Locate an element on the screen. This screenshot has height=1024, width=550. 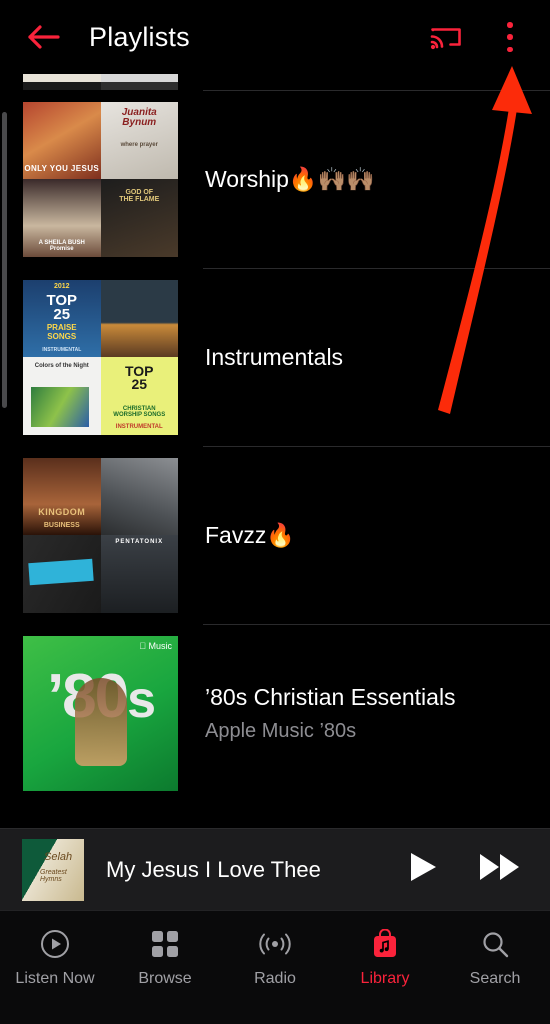
play-circle-icon is located at coordinates (55, 944).